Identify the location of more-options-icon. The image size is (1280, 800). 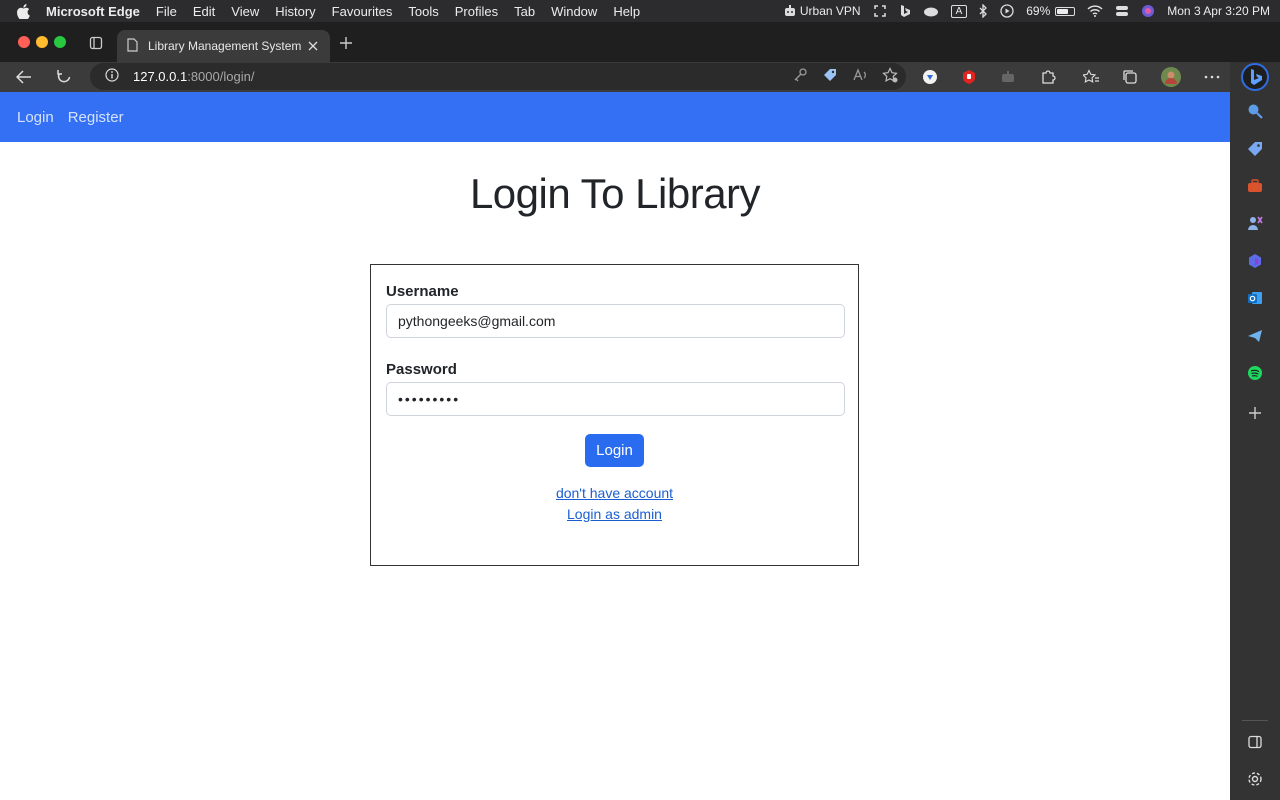
(1212, 77).